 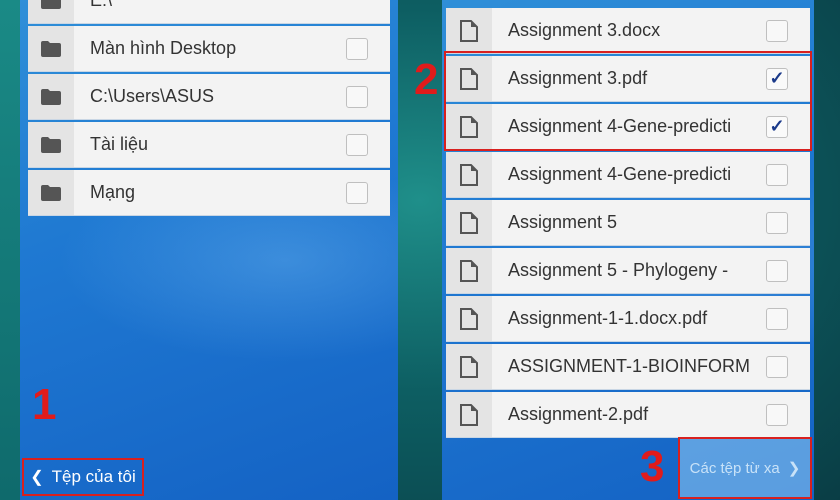 I want to click on folder-row-desktop: Màn hình Desktop, so click(x=209, y=49).